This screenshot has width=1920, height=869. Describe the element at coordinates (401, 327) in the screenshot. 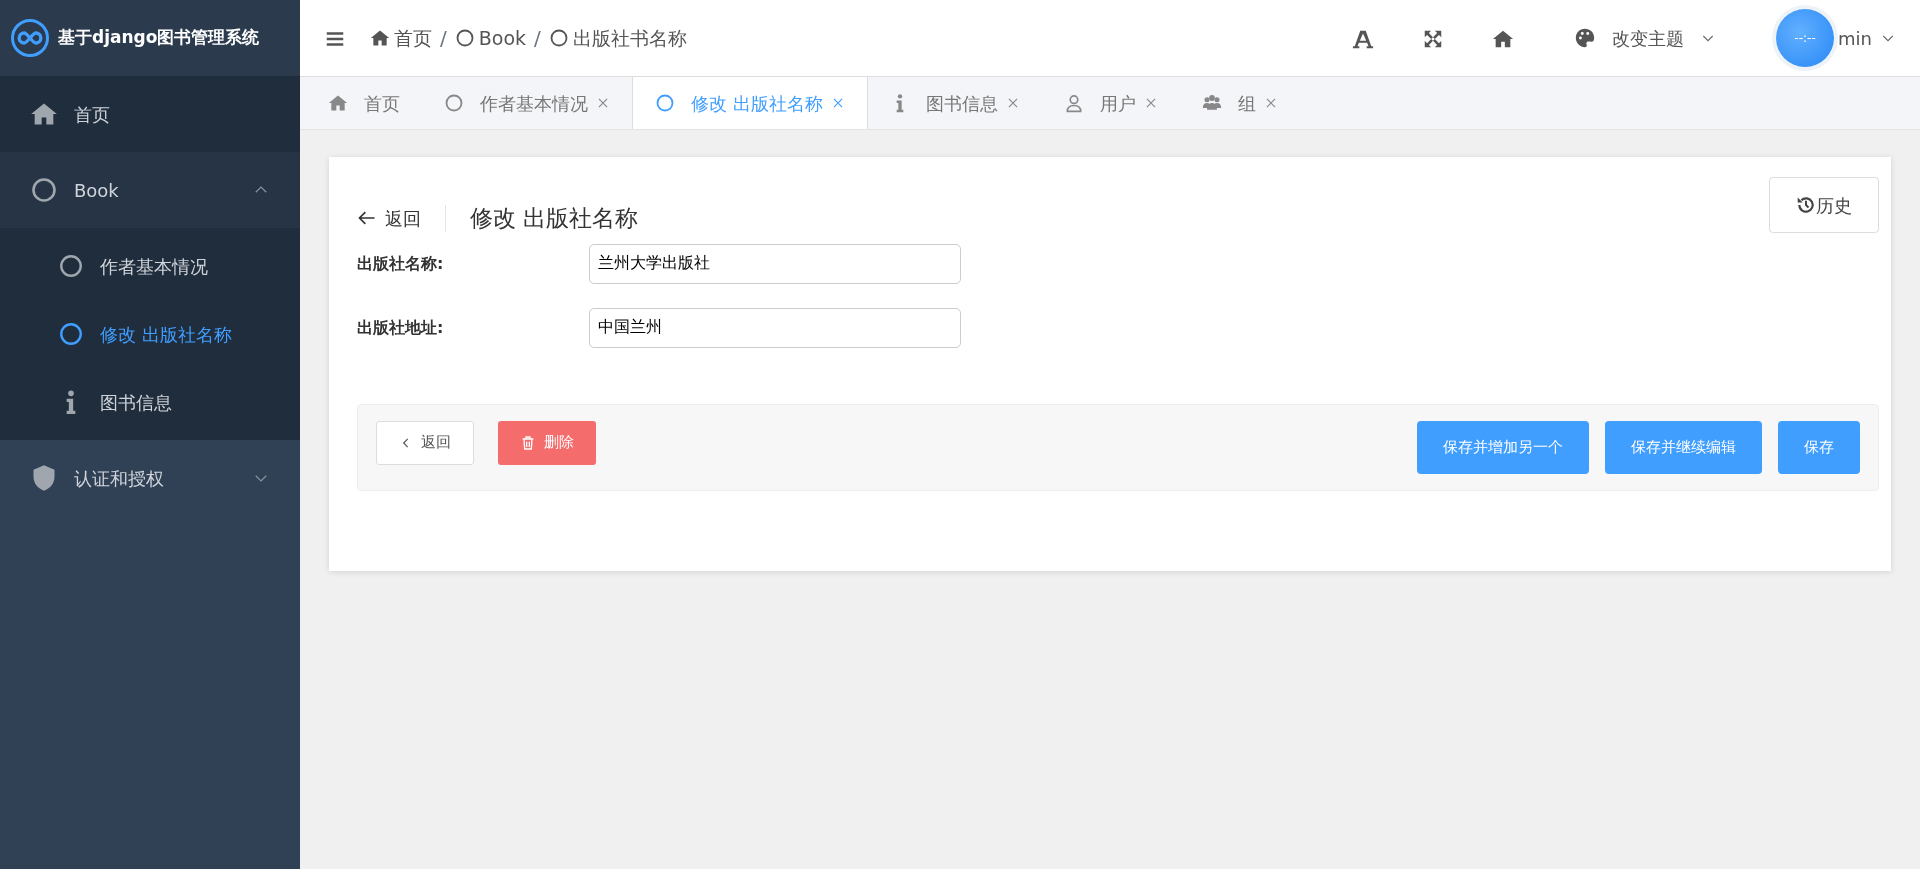

I see `field-label: 出版社地址:` at that location.